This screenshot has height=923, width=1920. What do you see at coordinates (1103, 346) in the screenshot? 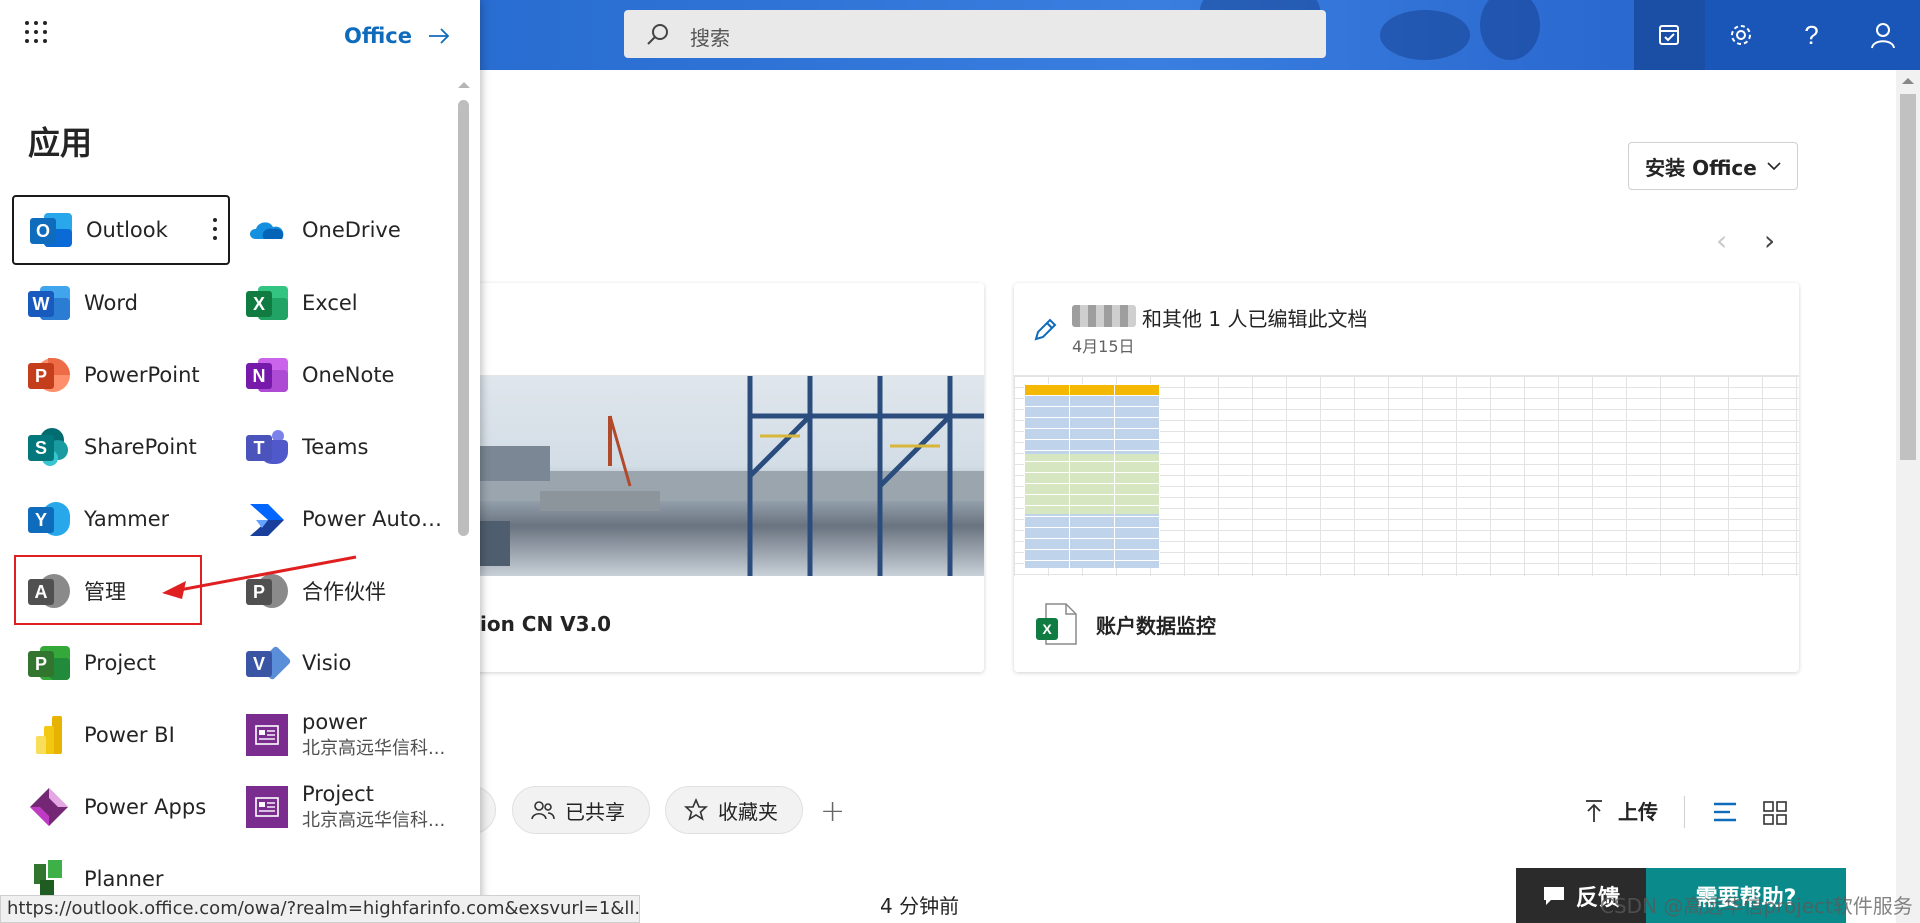
I see `edit-date: 4月15日` at bounding box center [1103, 346].